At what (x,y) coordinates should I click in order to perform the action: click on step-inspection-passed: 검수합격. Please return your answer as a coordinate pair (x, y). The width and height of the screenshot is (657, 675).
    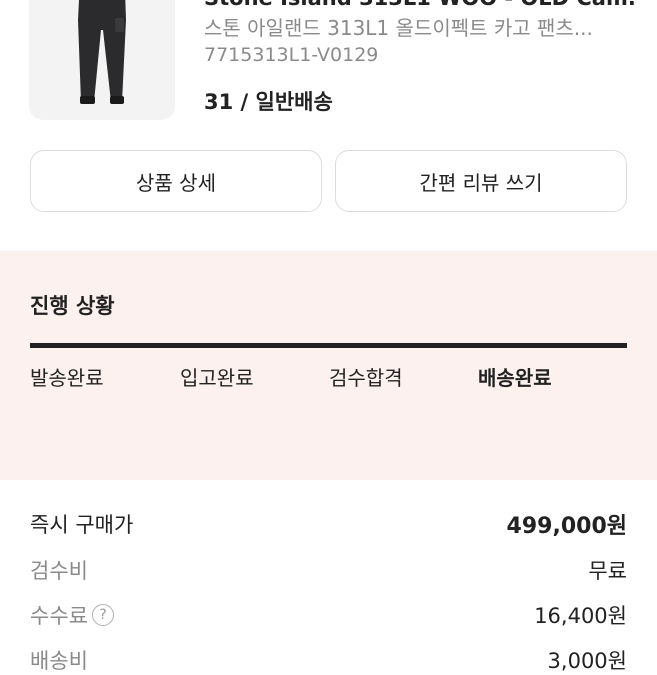
    Looking at the image, I should click on (366, 378).